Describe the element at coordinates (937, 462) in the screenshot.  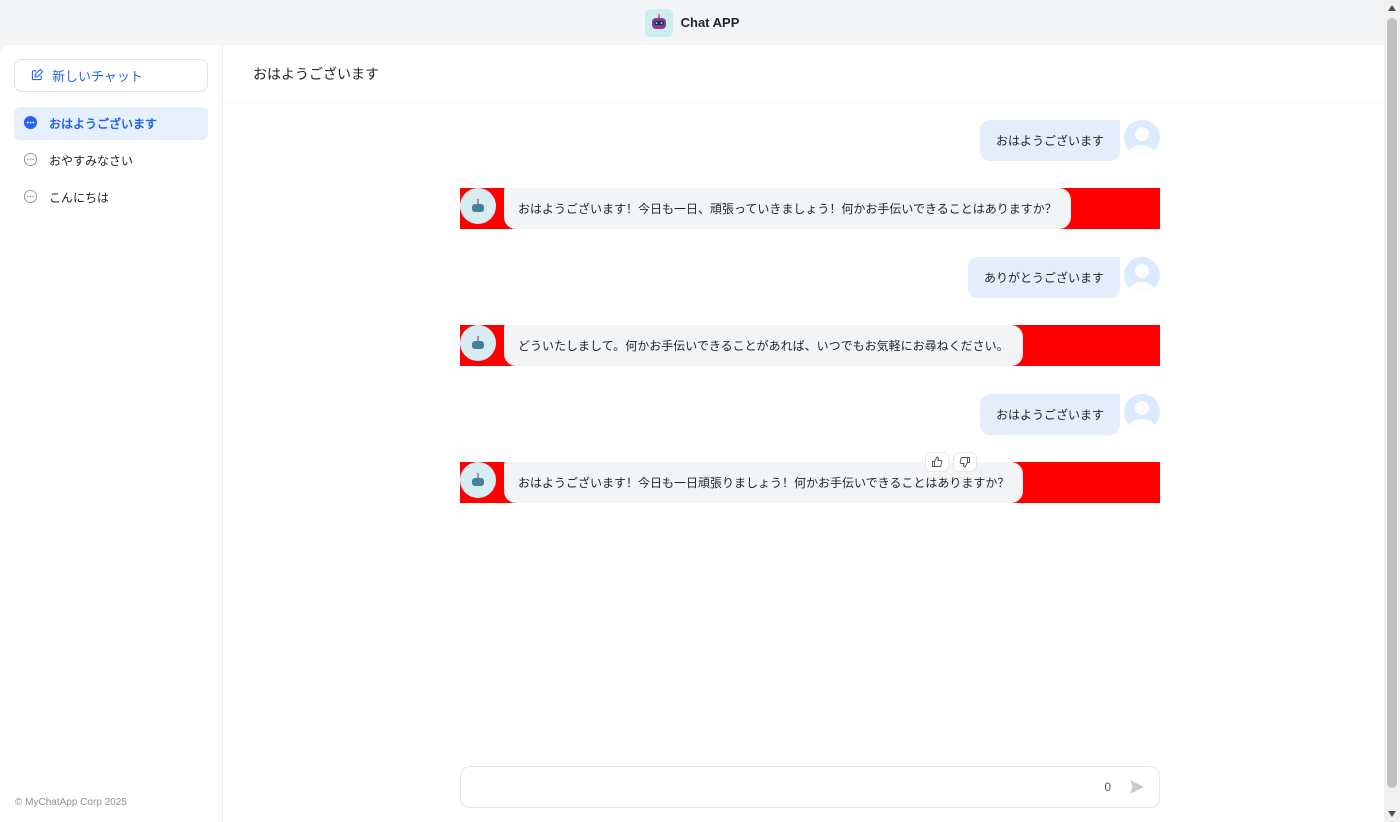
I see `thumbs-up-icon` at that location.